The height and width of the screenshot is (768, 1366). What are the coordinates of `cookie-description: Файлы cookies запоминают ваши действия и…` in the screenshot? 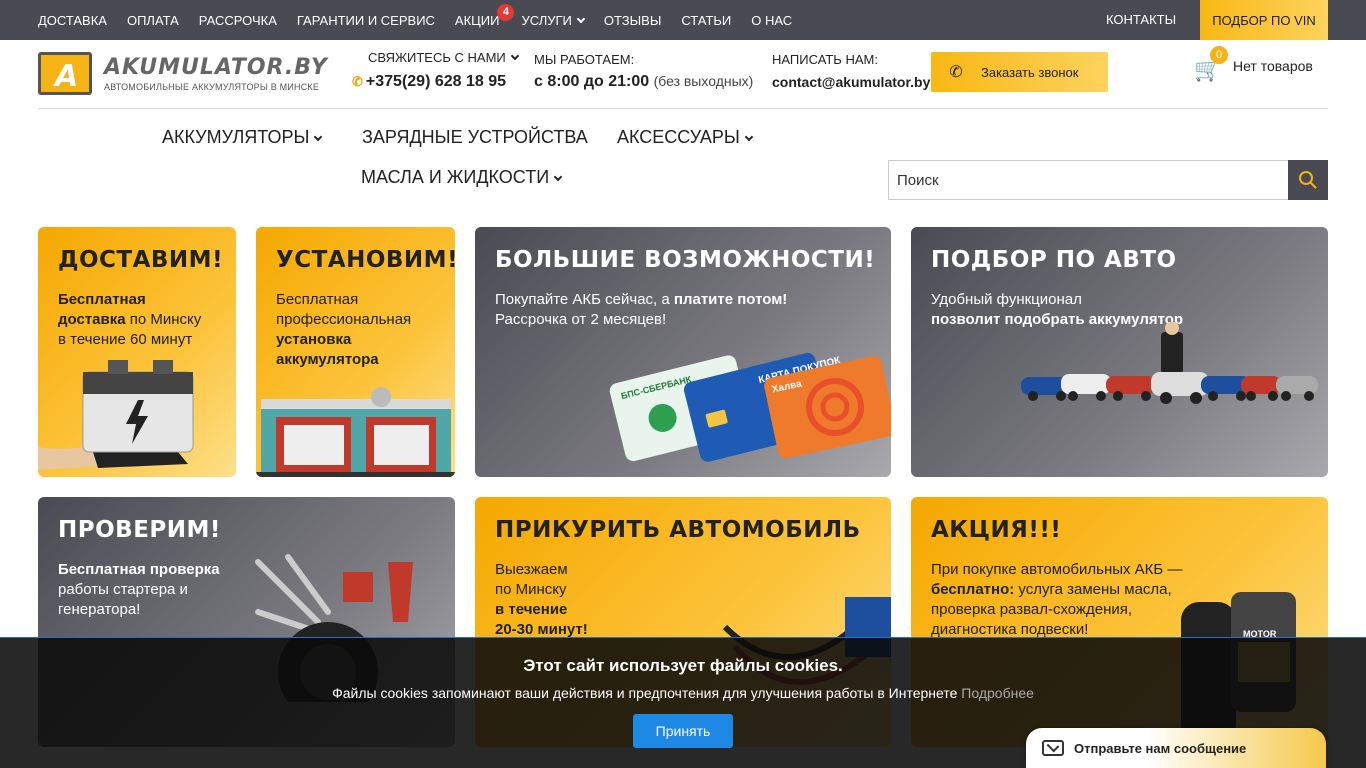 It's located at (645, 693).